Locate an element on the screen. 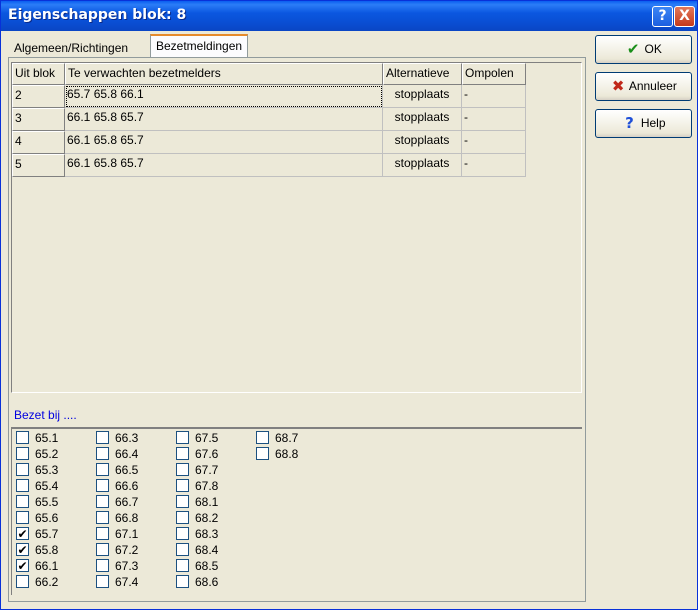  checkbox-item: 67.7 is located at coordinates (206, 470).